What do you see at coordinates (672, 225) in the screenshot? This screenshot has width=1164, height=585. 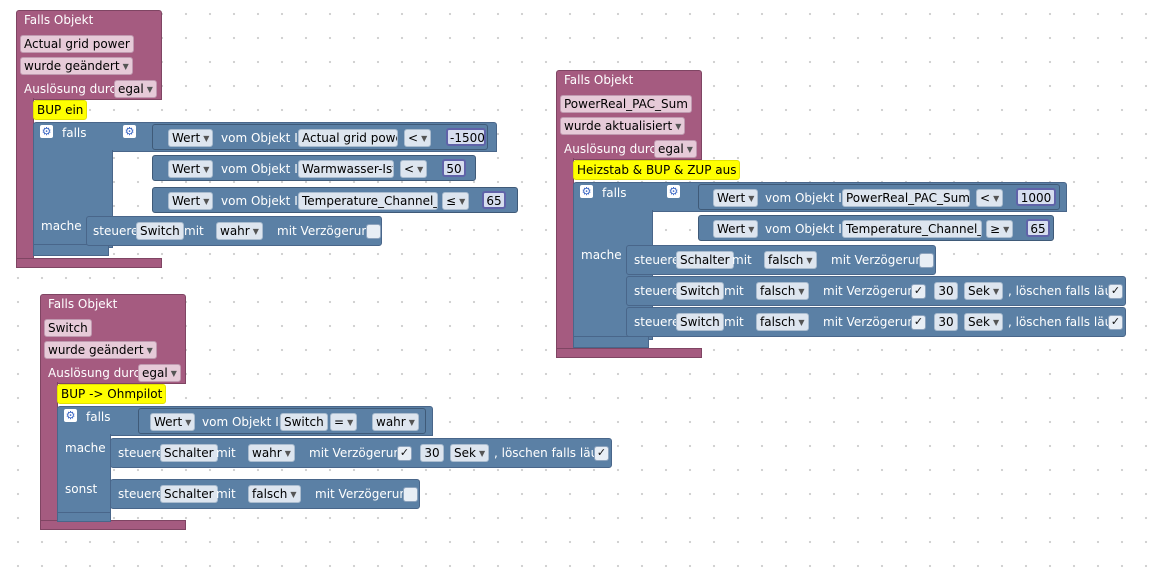 I see `or-label: oder` at bounding box center [672, 225].